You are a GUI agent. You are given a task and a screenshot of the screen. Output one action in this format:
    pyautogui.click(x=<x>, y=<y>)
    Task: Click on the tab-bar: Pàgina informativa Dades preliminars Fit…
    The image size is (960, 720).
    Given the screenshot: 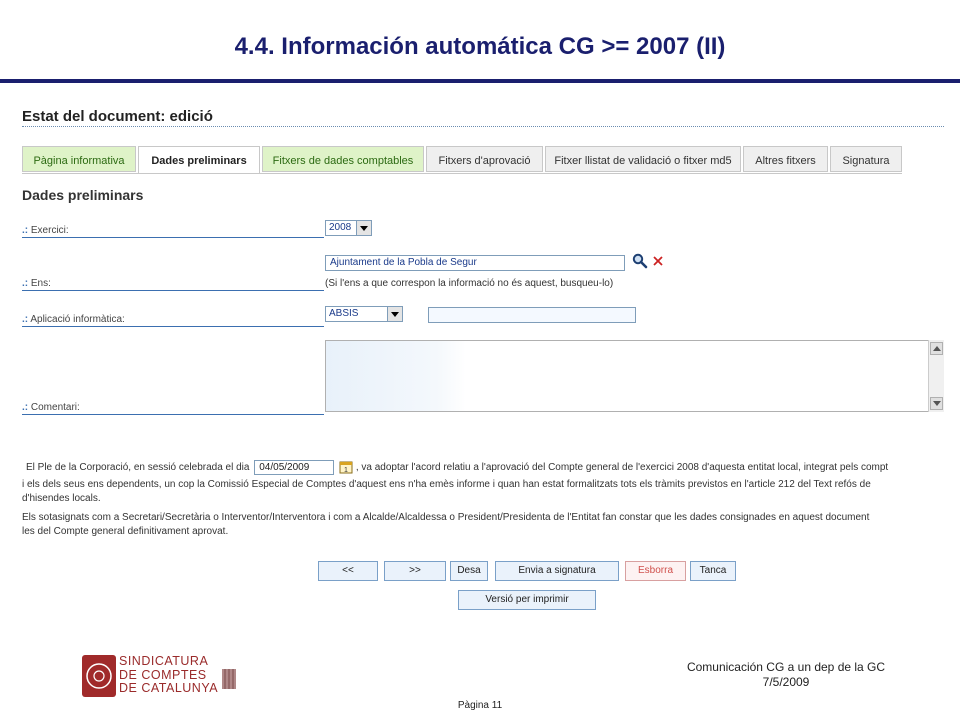 What is the action you would take?
    pyautogui.click(x=462, y=160)
    